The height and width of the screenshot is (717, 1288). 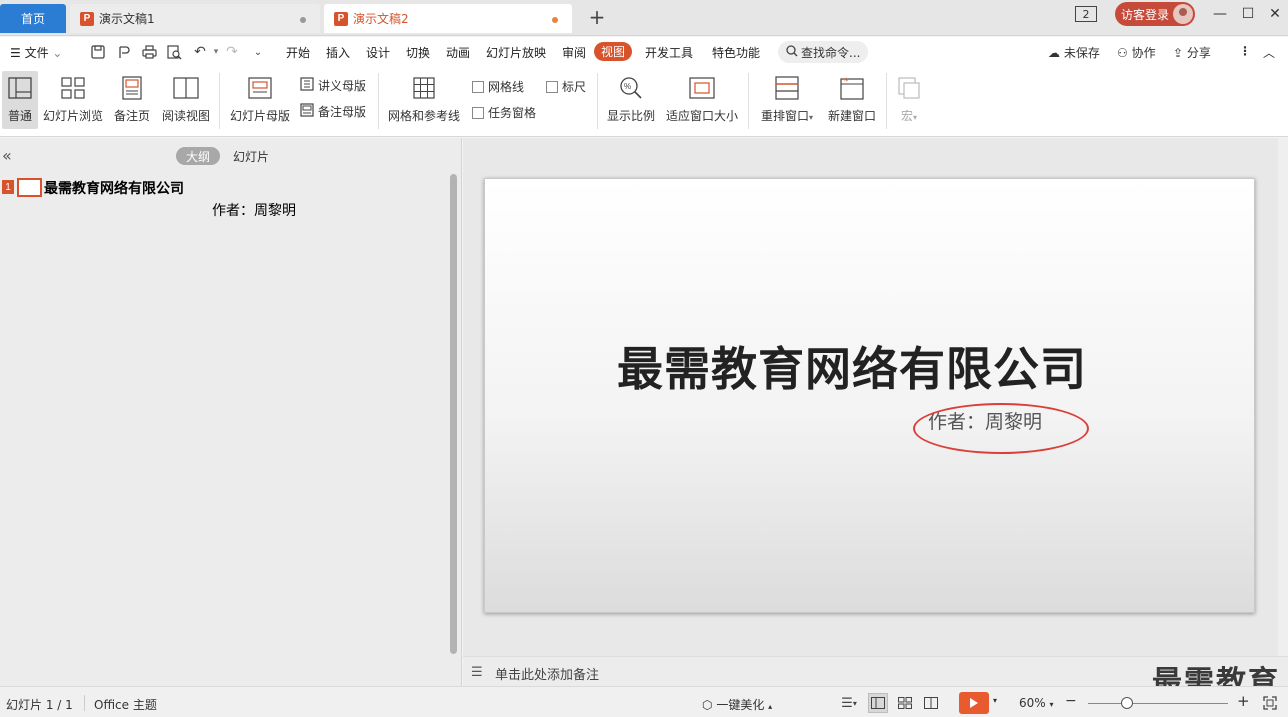 What do you see at coordinates (20, 100) in the screenshot?
I see `normal-view-button: 普通` at bounding box center [20, 100].